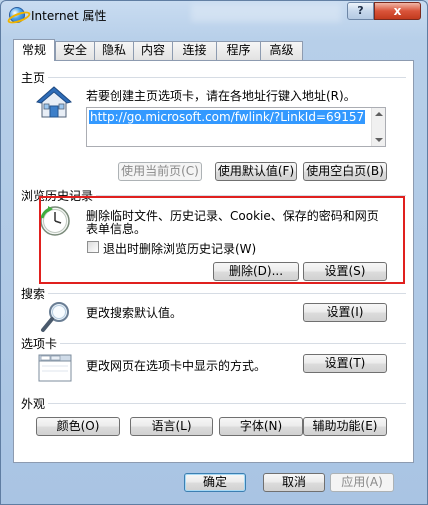 The height and width of the screenshot is (505, 428). I want to click on cancel-button: 取消, so click(294, 482).